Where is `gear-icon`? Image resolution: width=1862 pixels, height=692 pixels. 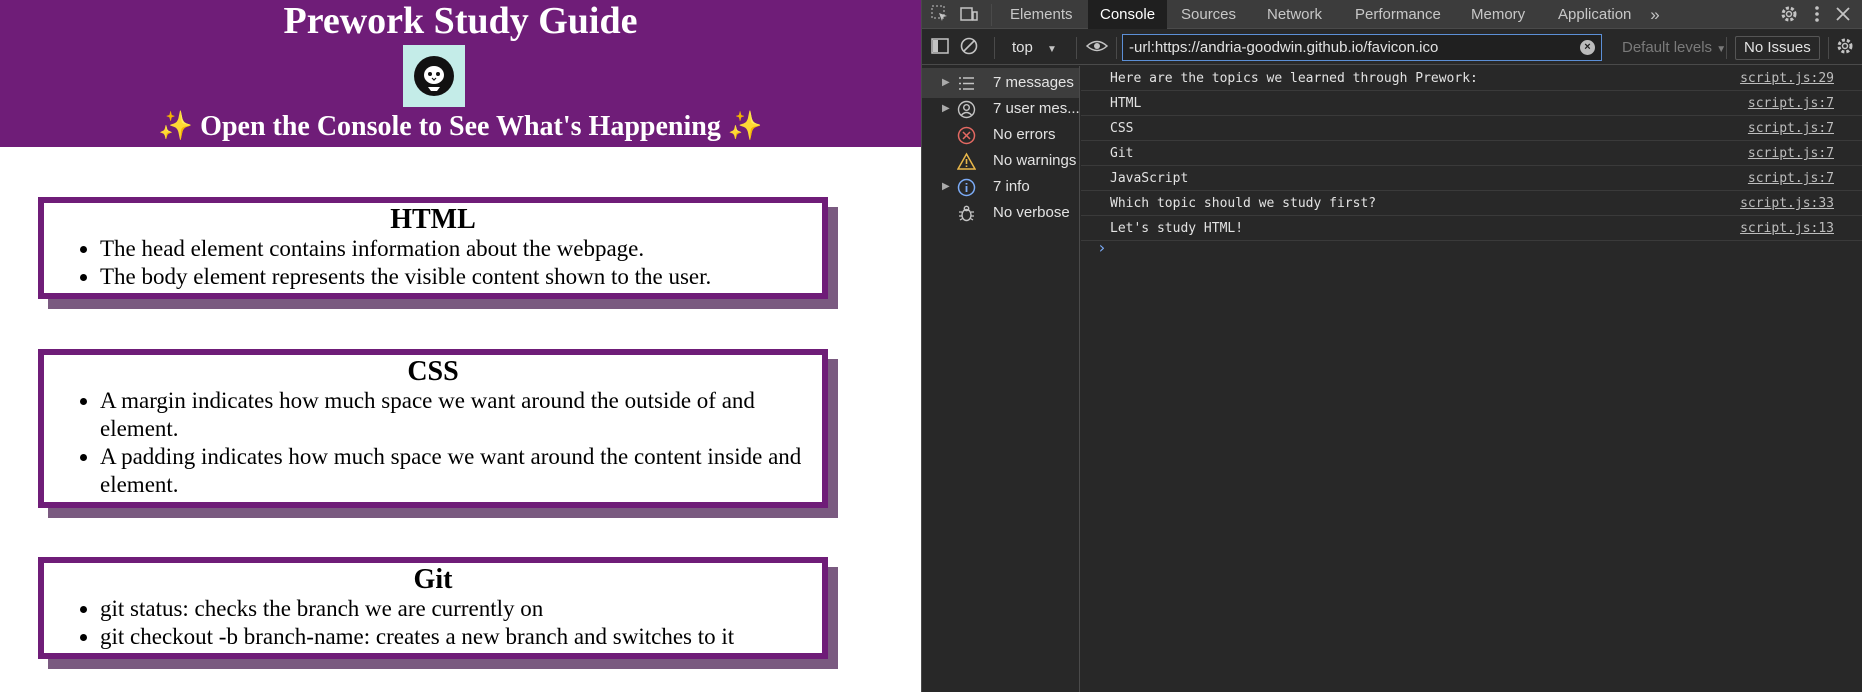 gear-icon is located at coordinates (1789, 15).